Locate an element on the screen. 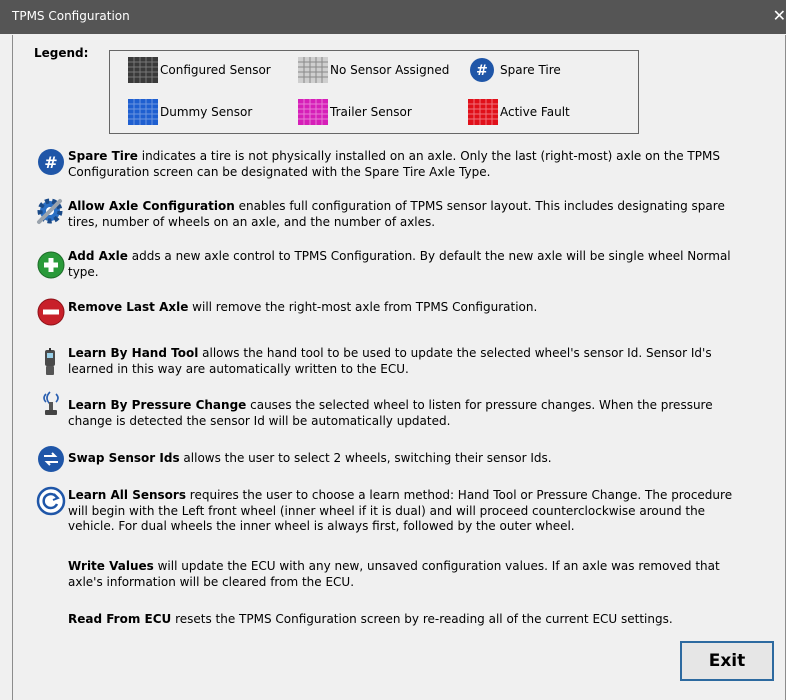  legend-item-configured: Configured Sensor is located at coordinates (199, 70).